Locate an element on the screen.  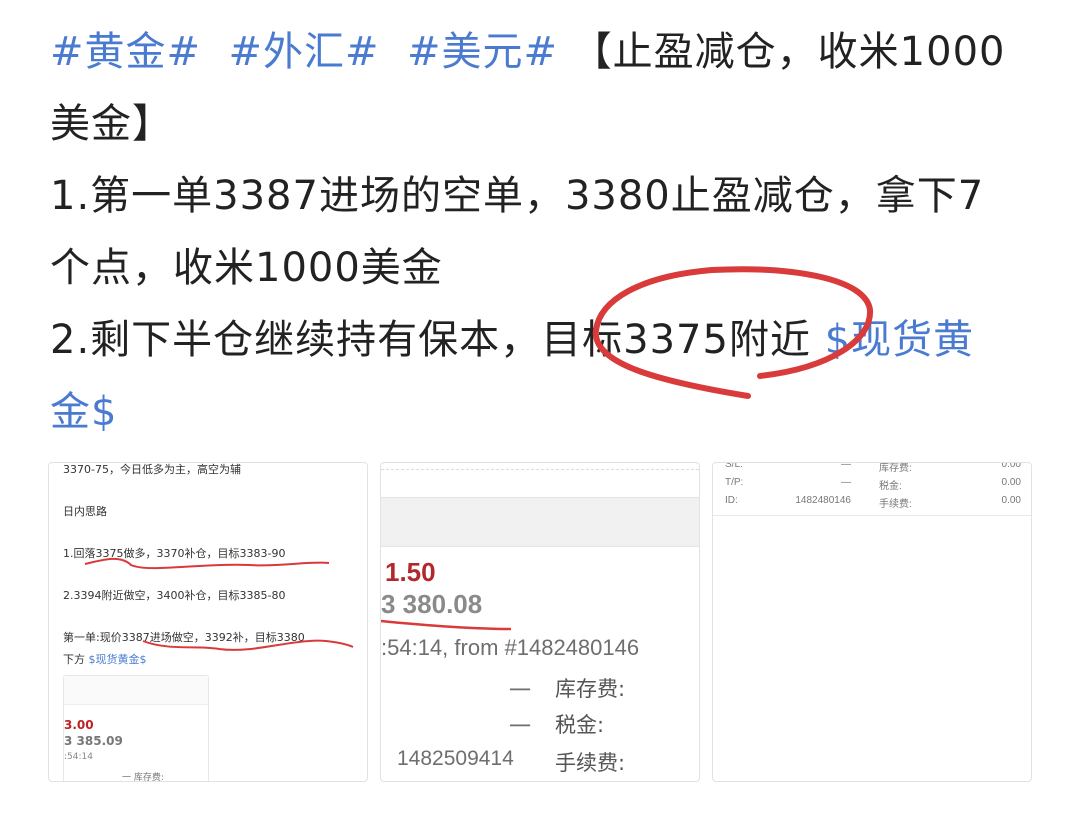
tag-spot-gold: $现货黄 is located at coordinates (899, 340).